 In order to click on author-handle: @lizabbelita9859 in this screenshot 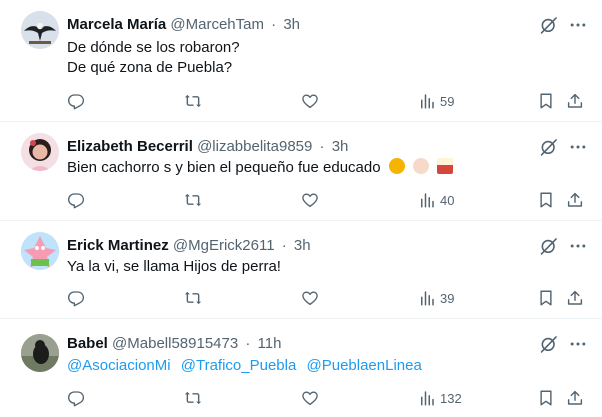, I will do `click(254, 146)`.